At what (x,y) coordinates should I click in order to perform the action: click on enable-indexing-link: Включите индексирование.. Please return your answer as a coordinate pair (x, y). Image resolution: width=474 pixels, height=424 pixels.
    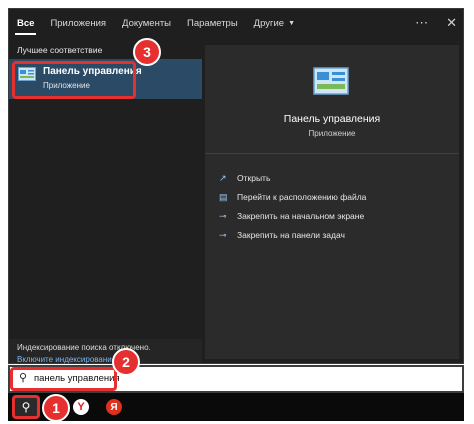
    Looking at the image, I should click on (67, 359).